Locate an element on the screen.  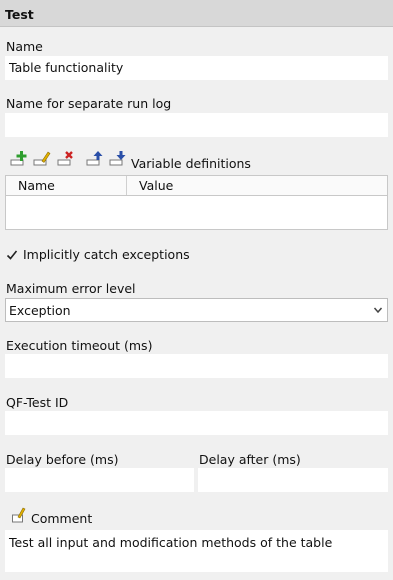
section-title: Test is located at coordinates (19, 14).